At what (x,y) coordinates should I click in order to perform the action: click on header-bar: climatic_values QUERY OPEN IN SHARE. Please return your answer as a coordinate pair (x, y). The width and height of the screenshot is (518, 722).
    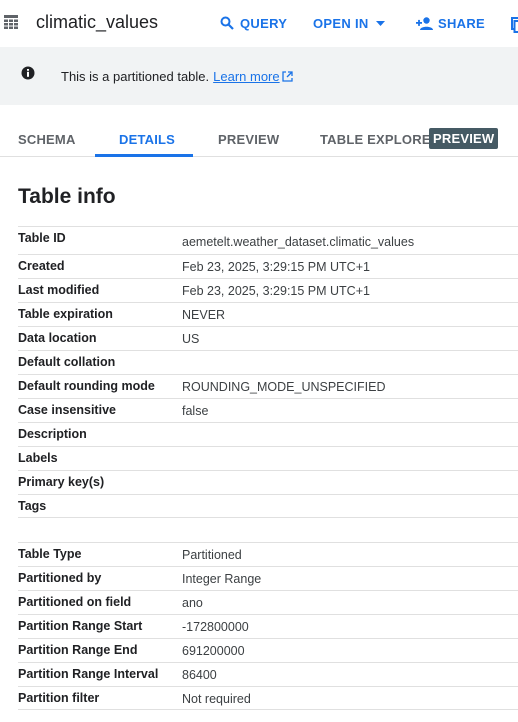
    Looking at the image, I should click on (259, 23).